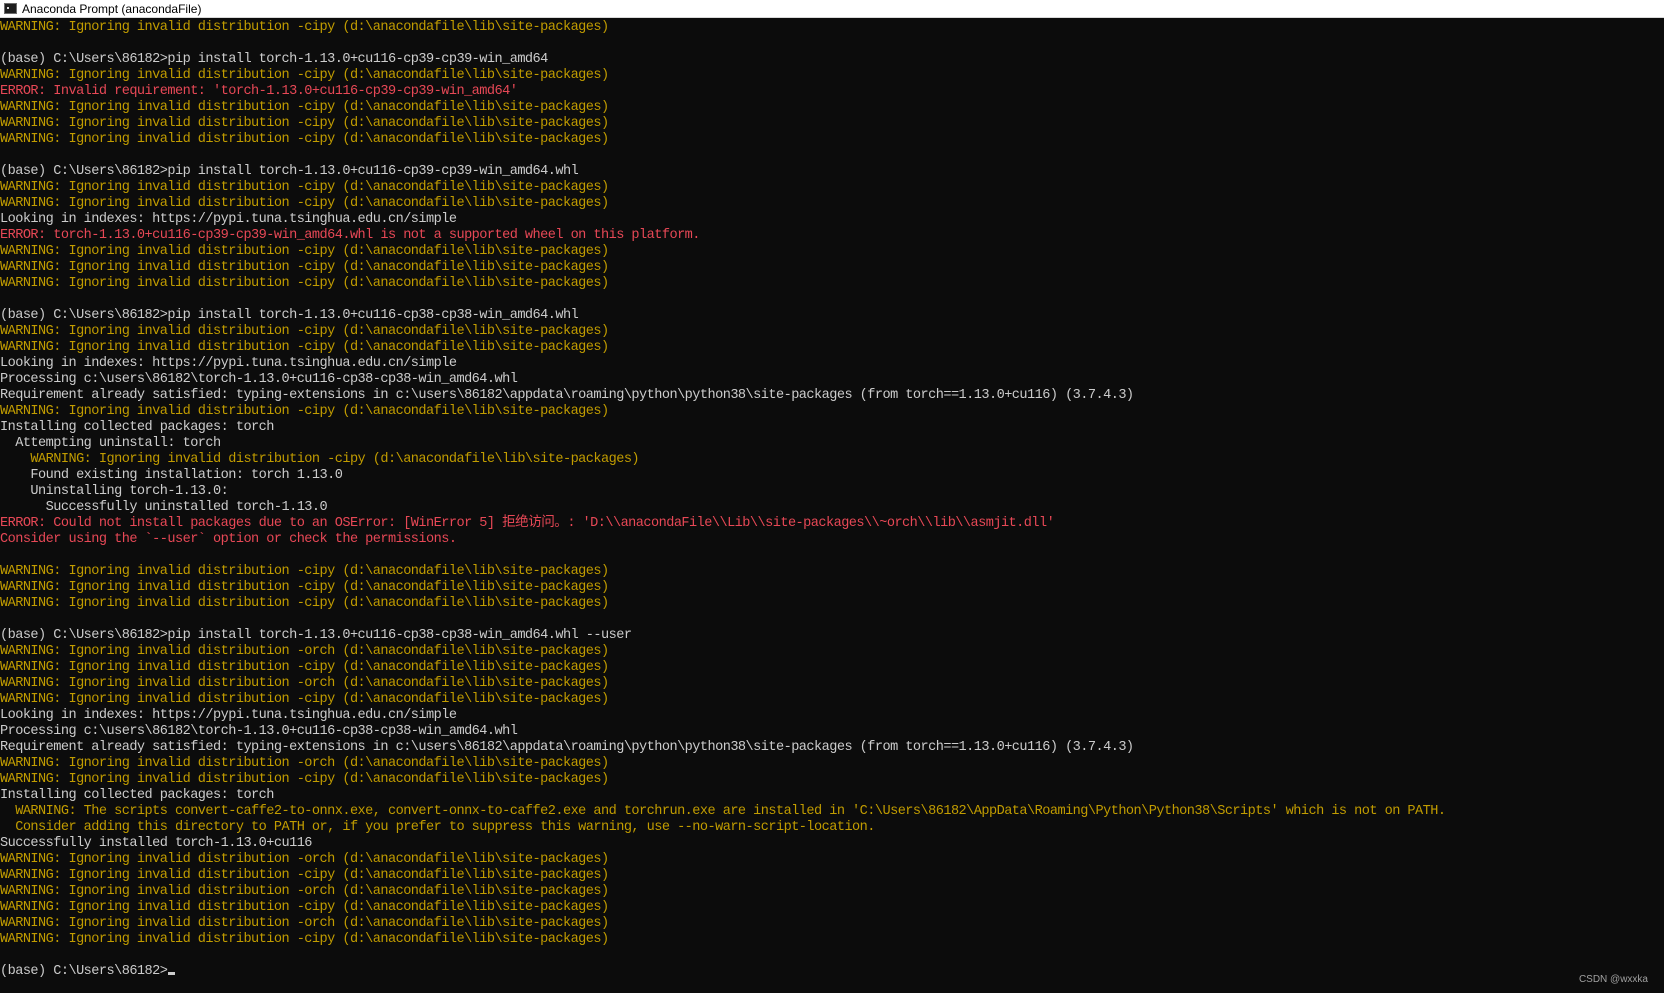  I want to click on text-cursor, so click(172, 973).